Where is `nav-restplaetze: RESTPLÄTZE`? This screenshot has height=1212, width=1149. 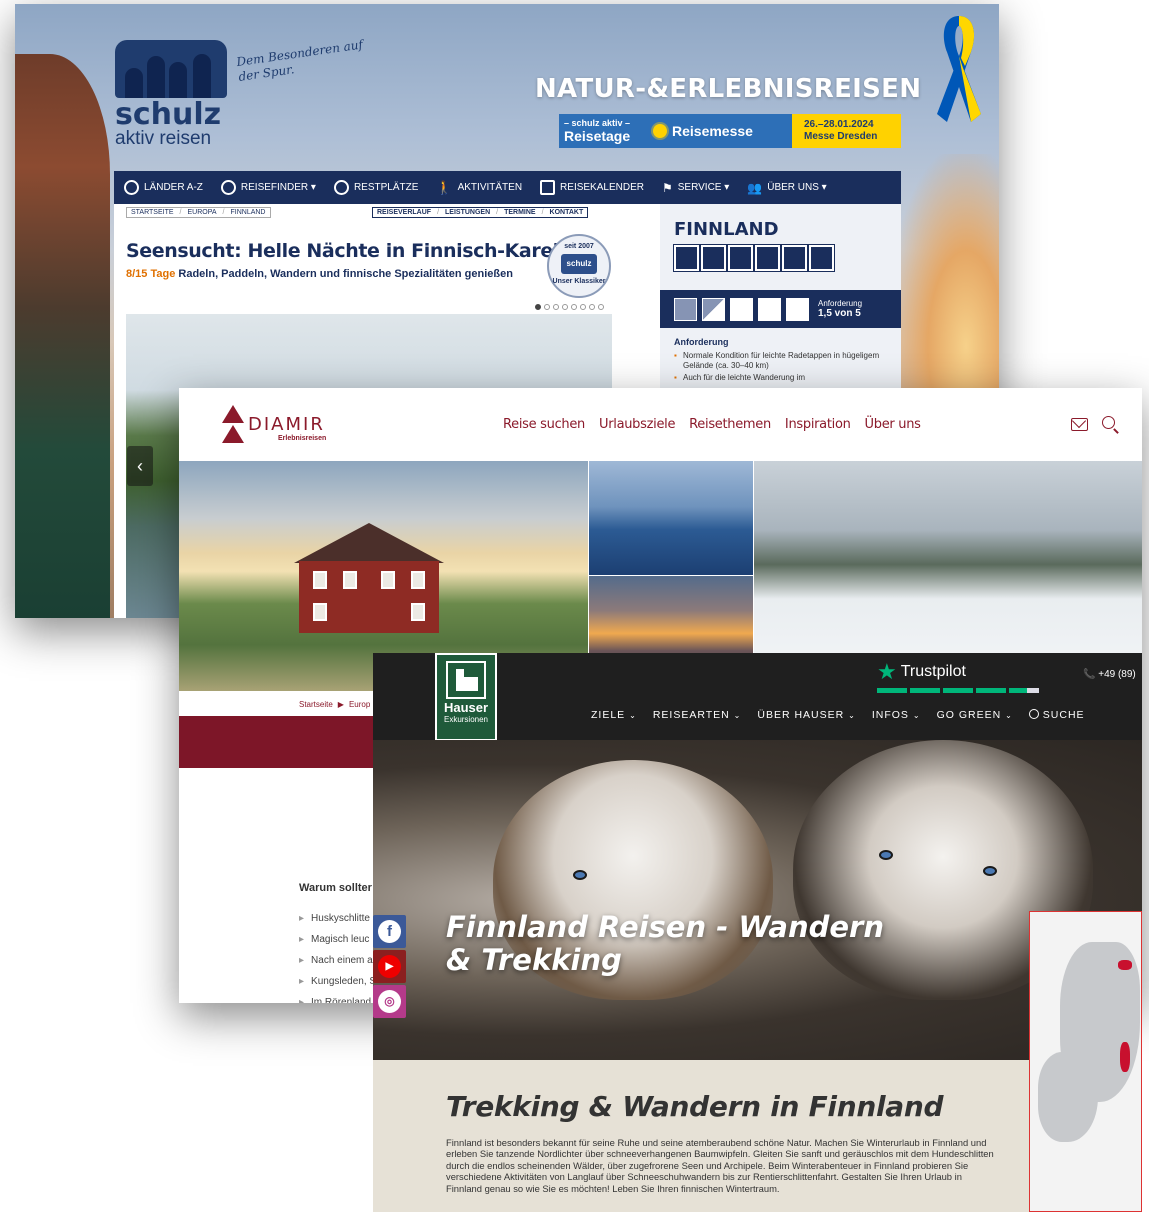 nav-restplaetze: RESTPLÄTZE is located at coordinates (375, 187).